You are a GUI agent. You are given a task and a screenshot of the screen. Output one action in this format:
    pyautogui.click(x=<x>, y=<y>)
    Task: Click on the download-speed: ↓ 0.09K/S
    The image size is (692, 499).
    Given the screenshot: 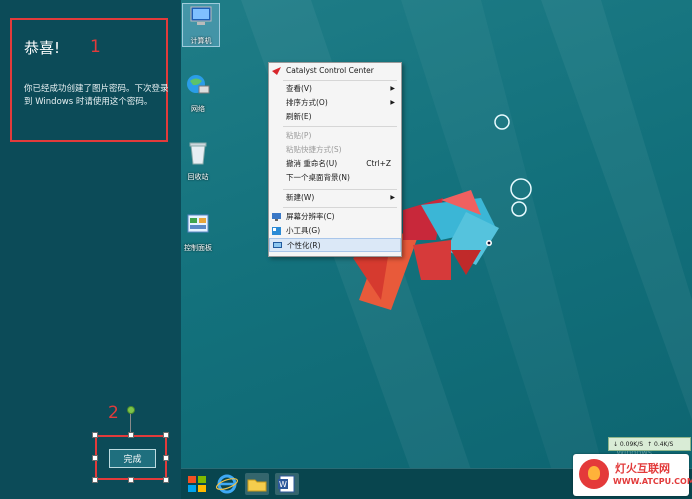 What is the action you would take?
    pyautogui.click(x=628, y=444)
    